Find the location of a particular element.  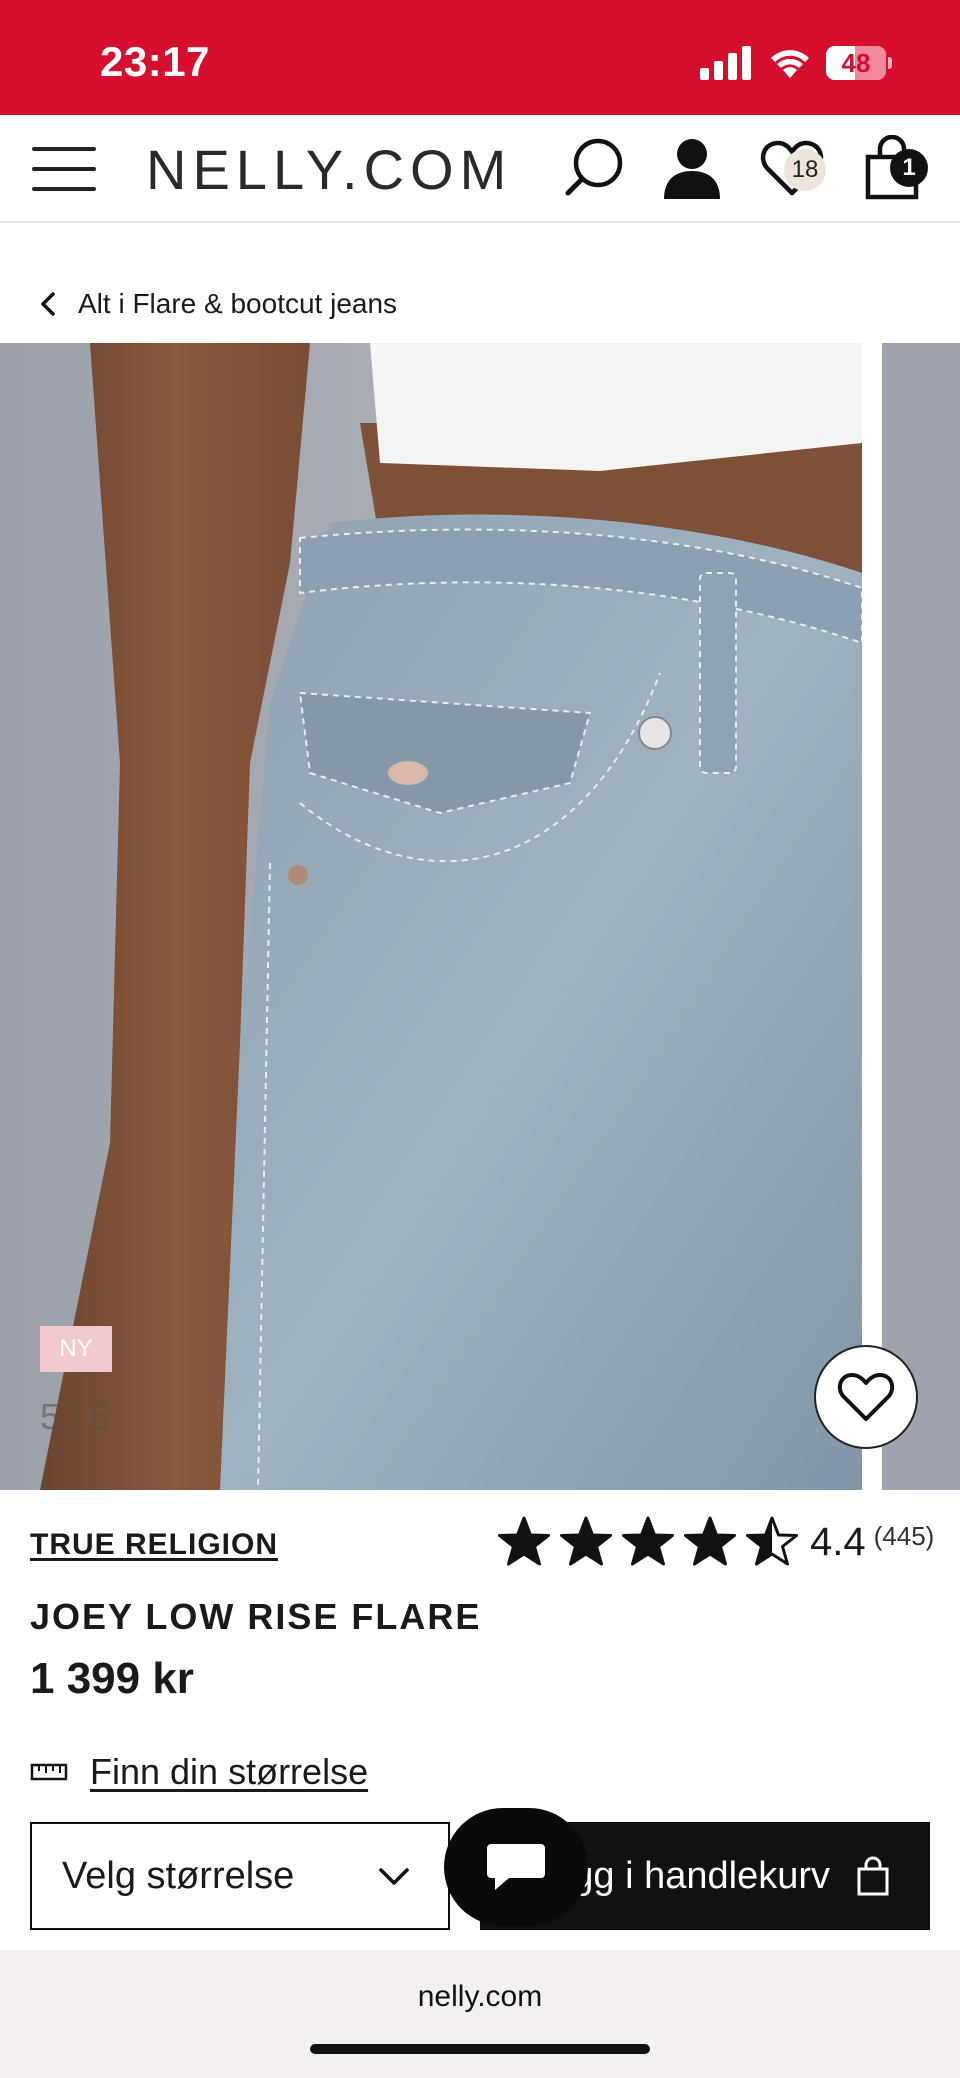

wifi-icon is located at coordinates (790, 64).